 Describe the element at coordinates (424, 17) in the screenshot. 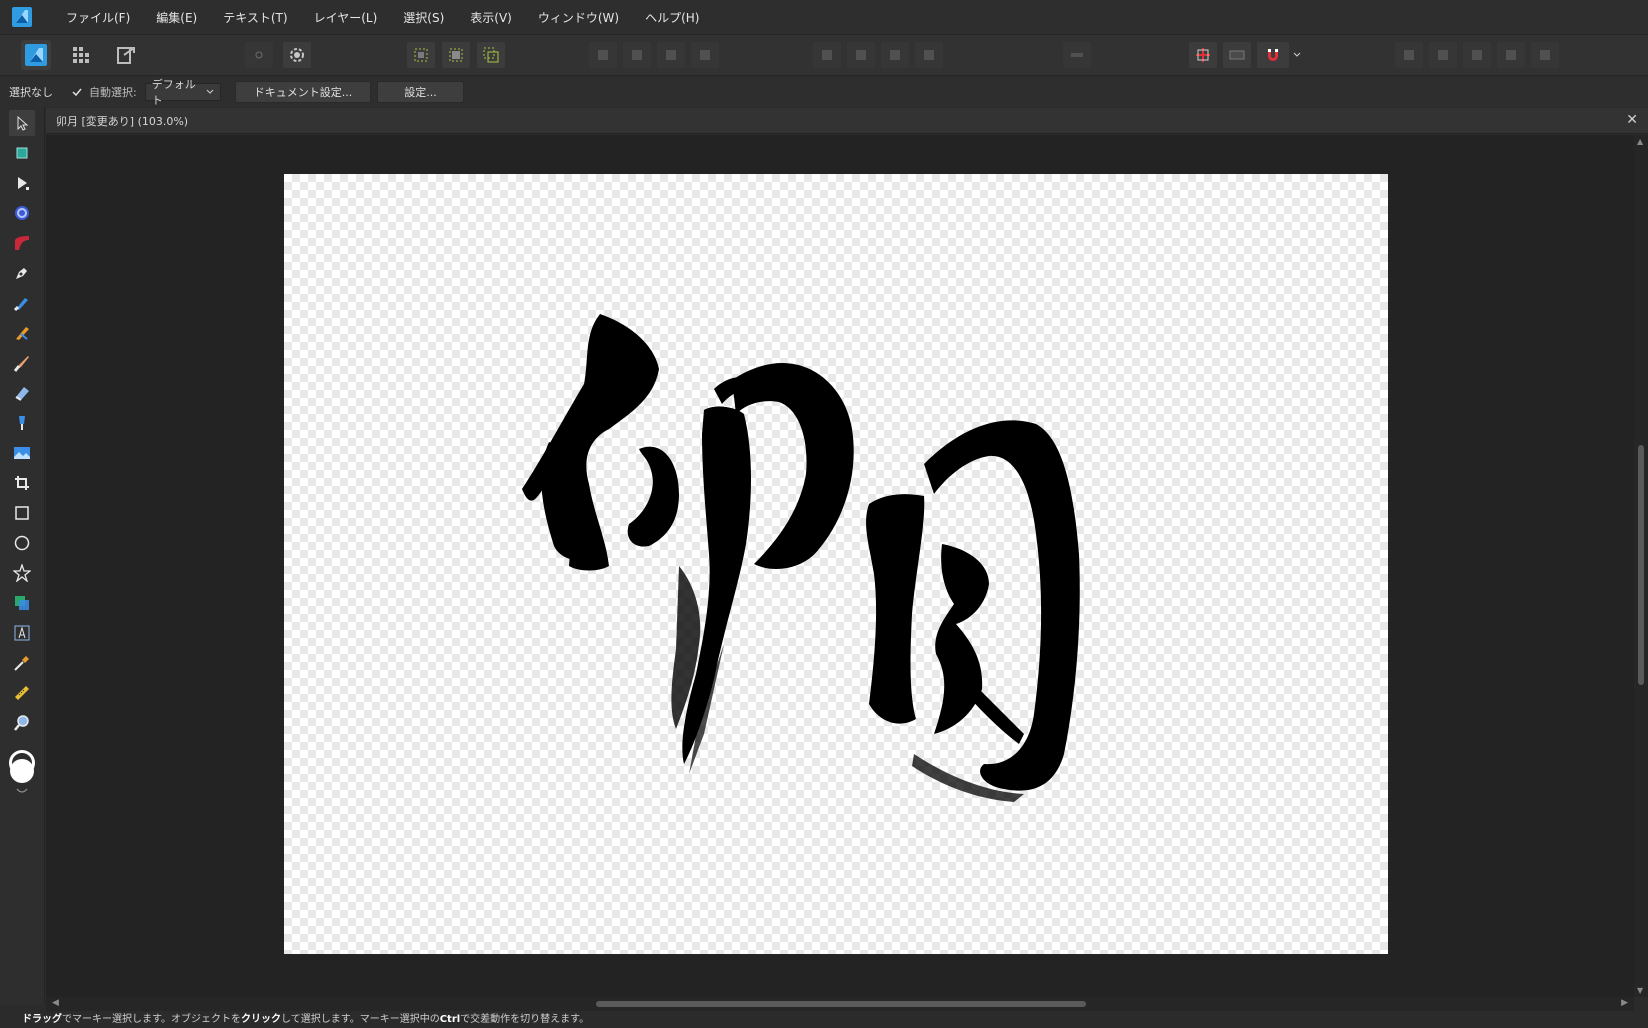

I see `menu-select: 選択(S)` at that location.